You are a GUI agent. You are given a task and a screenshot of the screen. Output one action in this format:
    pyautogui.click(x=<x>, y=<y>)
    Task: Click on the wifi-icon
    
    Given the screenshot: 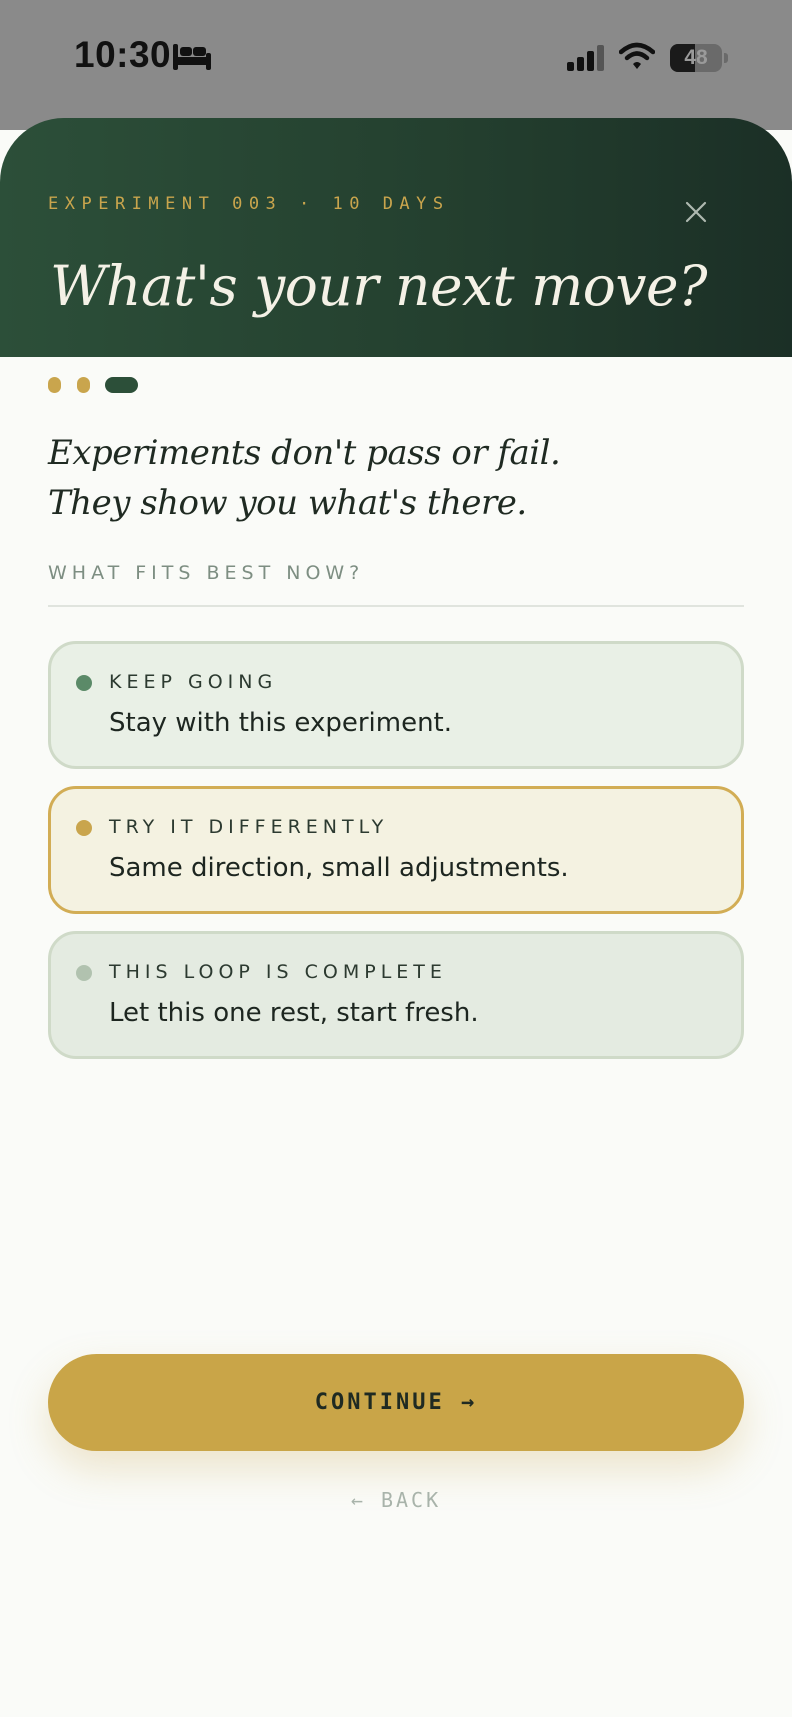 What is the action you would take?
    pyautogui.click(x=637, y=55)
    